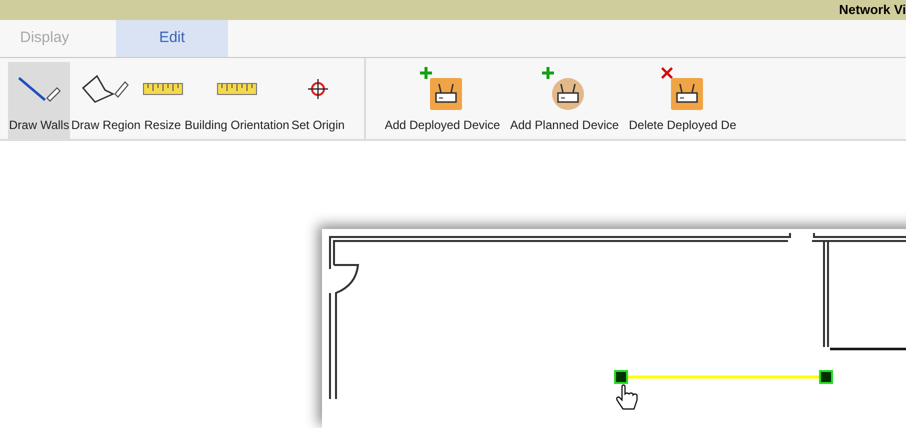 The height and width of the screenshot is (428, 906). Describe the element at coordinates (105, 89) in the screenshot. I see `region-pen-icon` at that location.